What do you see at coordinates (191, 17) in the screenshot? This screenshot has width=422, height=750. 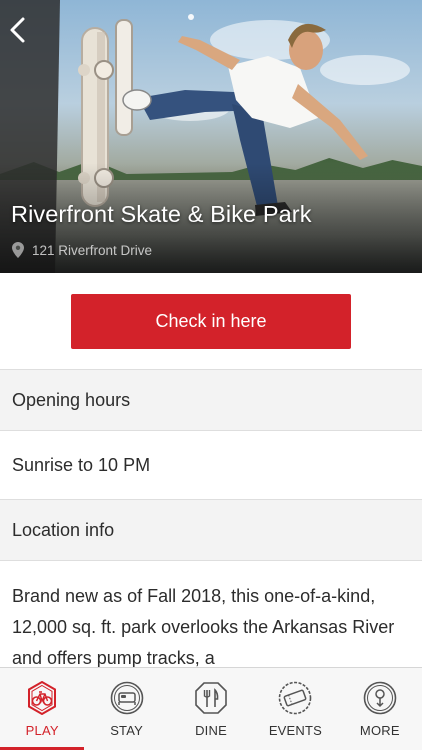 I see `carousel-dot` at bounding box center [191, 17].